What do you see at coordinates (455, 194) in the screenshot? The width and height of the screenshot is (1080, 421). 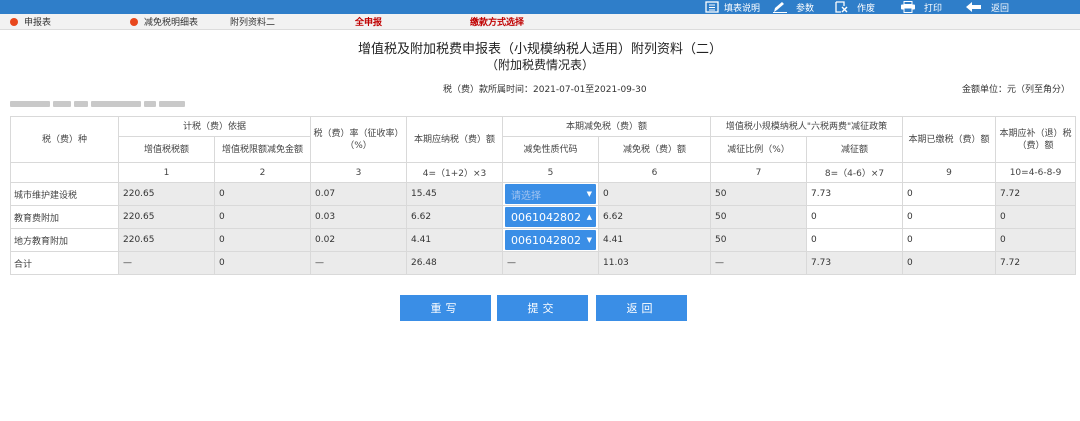 I see `payable-cell: 15.45` at bounding box center [455, 194].